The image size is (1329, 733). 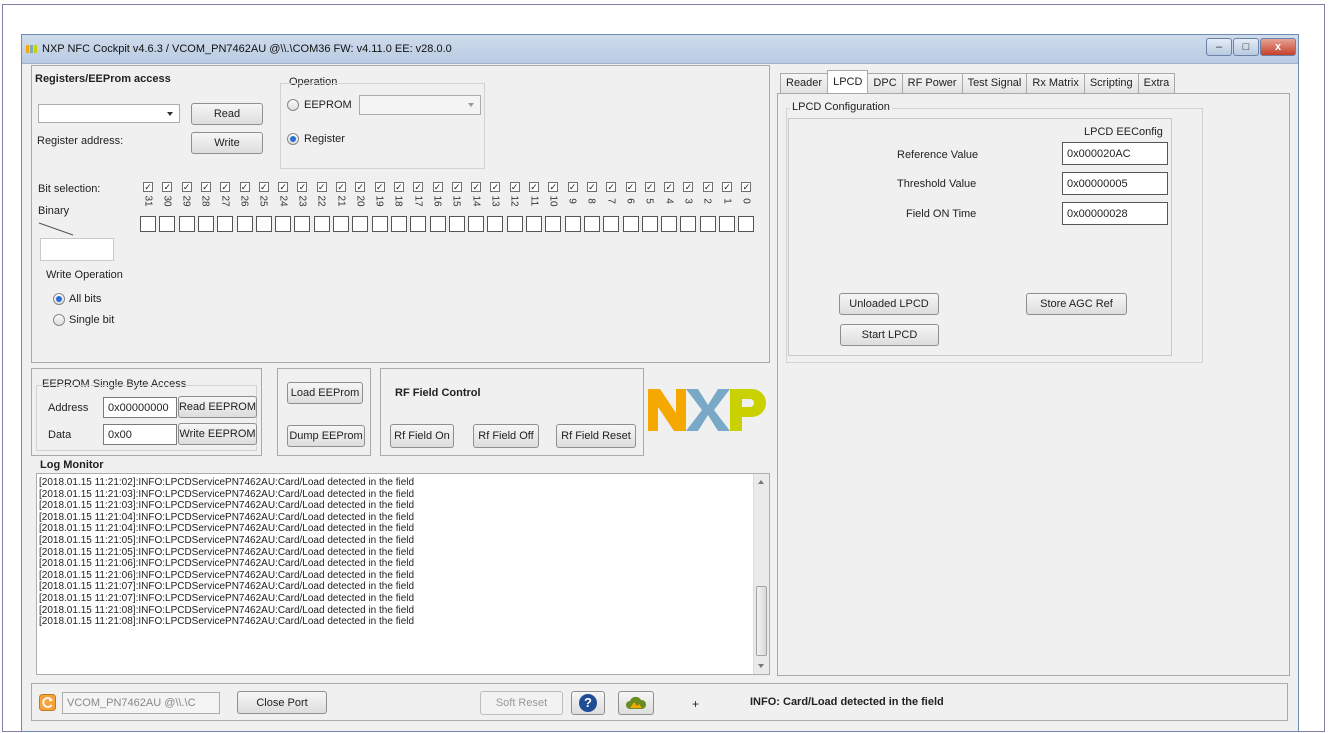 I want to click on tab-lpcd: LPCD, so click(x=848, y=81).